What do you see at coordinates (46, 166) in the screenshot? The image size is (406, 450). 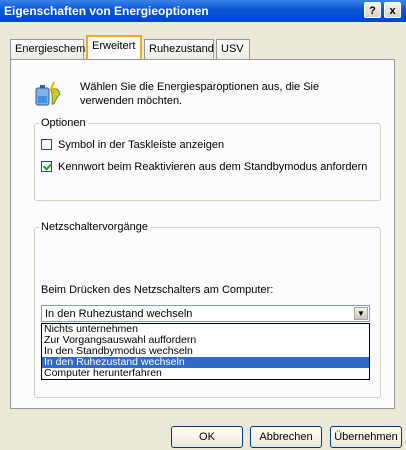 I see `password-resume-checkbox` at bounding box center [46, 166].